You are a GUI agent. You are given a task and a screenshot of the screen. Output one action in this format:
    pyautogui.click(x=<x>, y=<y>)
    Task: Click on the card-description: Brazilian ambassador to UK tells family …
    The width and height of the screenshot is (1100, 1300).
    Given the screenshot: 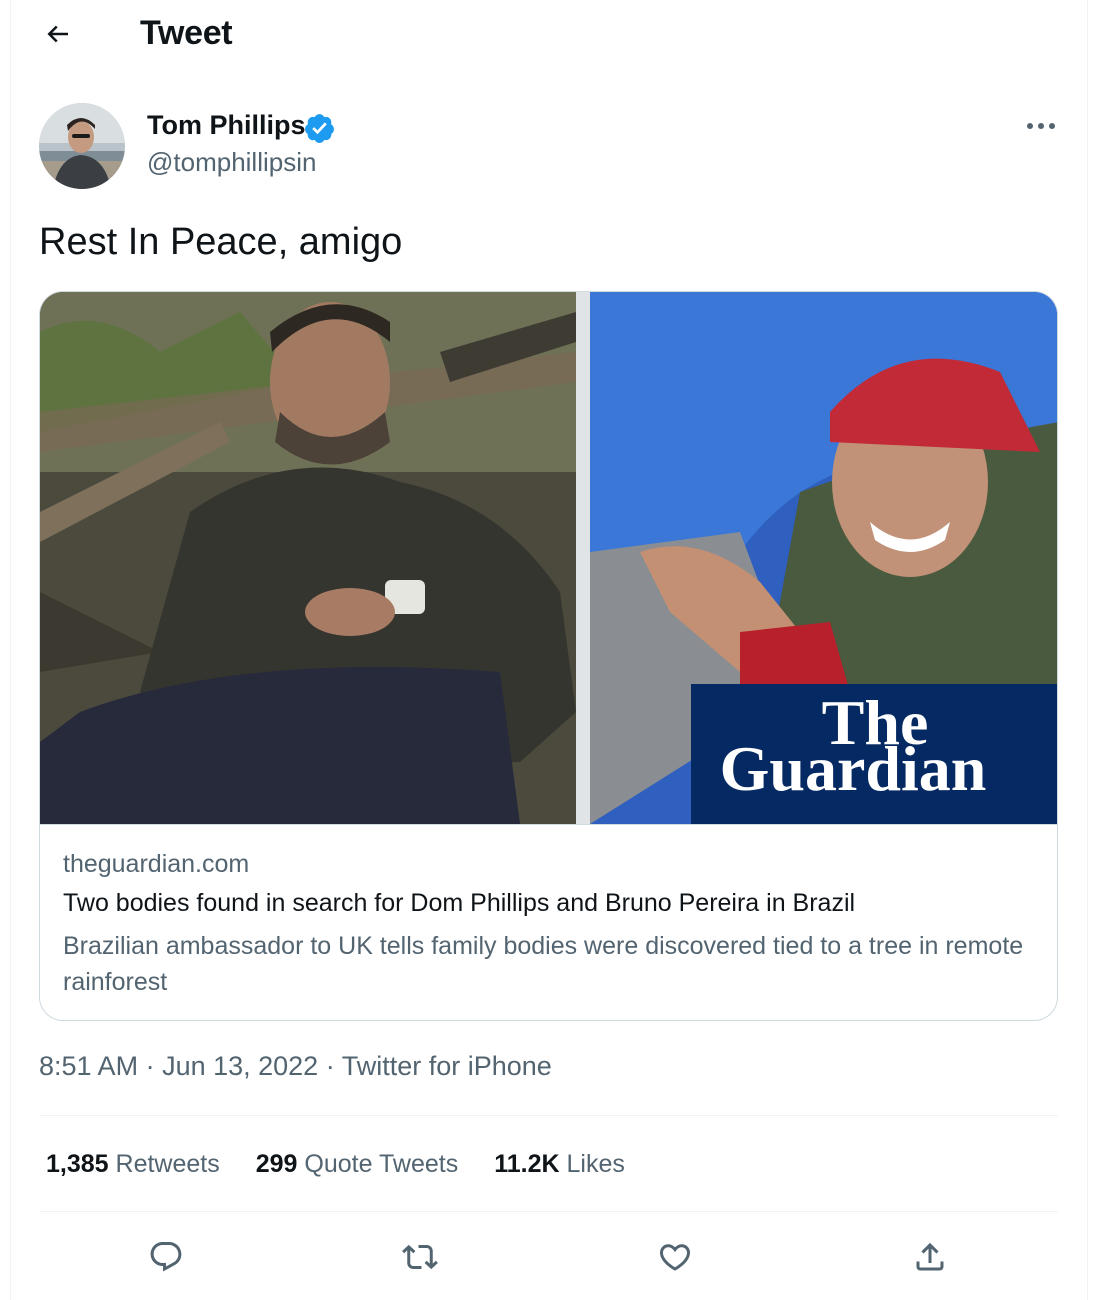 What is the action you would take?
    pyautogui.click(x=543, y=964)
    